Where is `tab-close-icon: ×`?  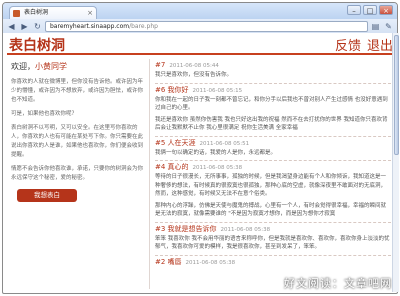 tab-close-icon: × is located at coordinates (90, 13).